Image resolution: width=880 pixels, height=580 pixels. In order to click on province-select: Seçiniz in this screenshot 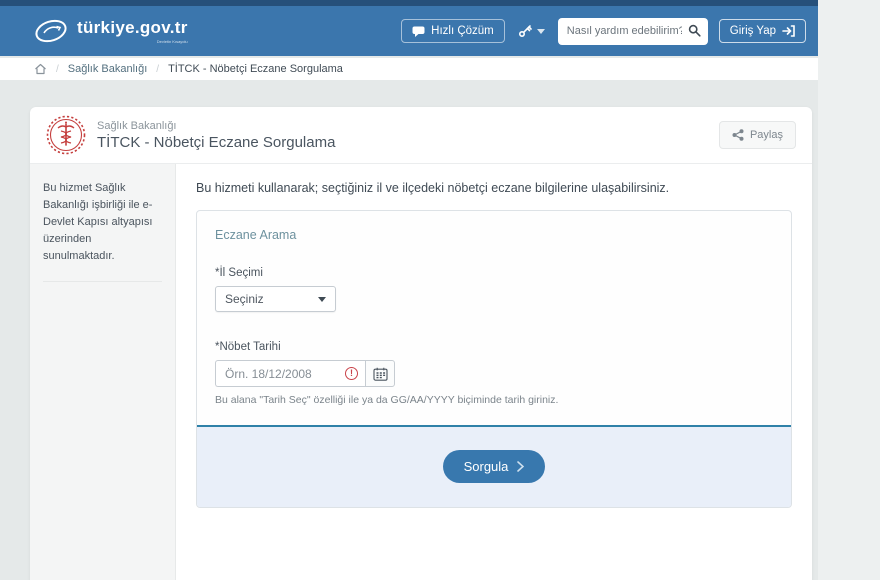, I will do `click(275, 299)`.